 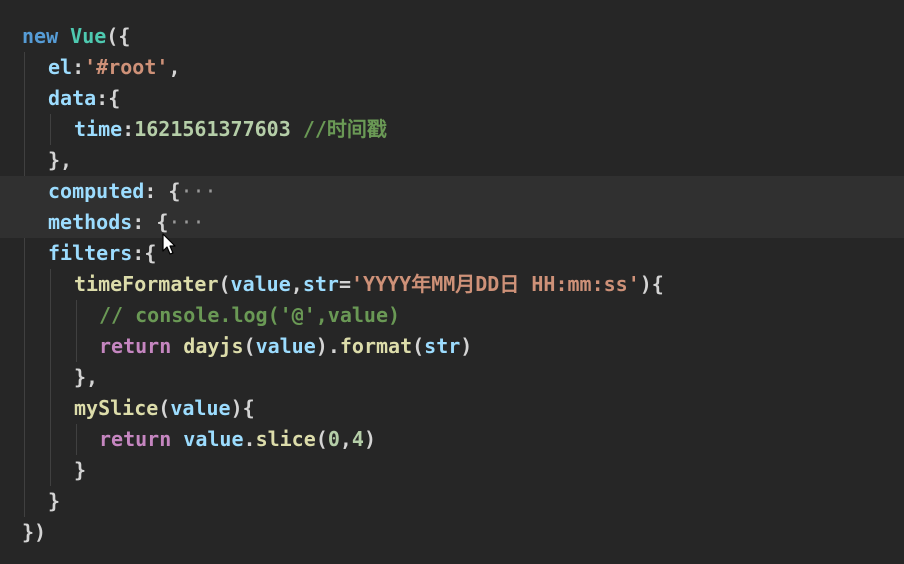 I want to click on code-line: new Vue({, so click(x=452, y=36).